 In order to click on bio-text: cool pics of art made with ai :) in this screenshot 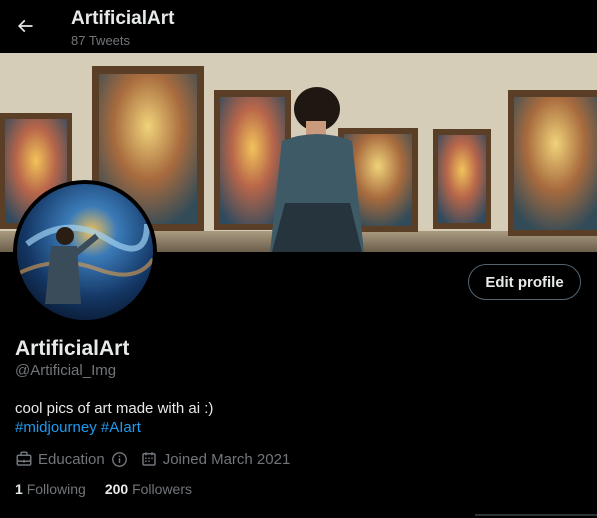, I will do `click(114, 408)`.